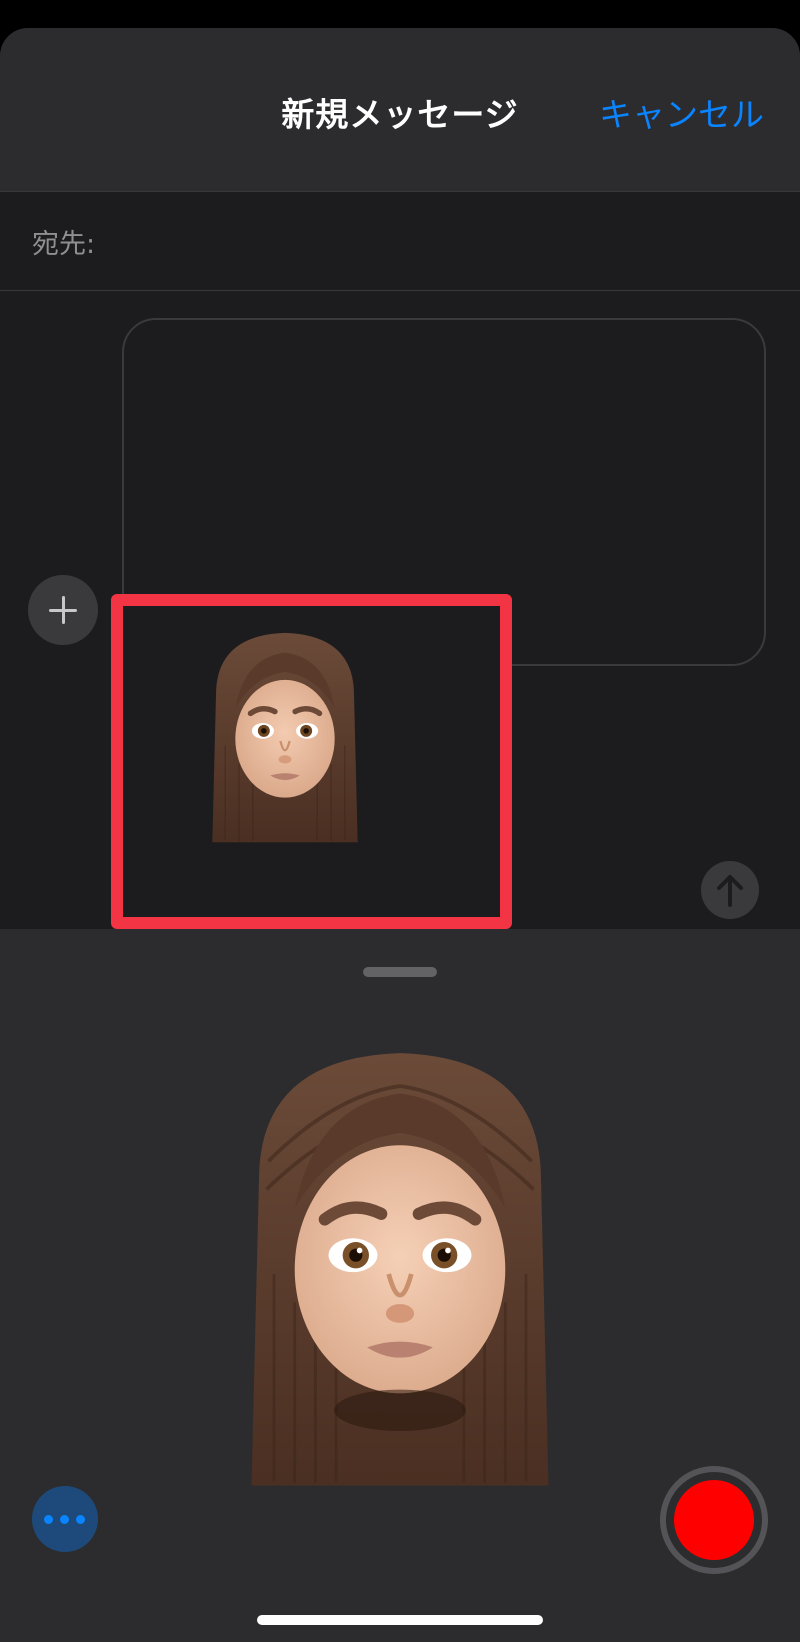 The image size is (800, 1642). I want to click on arrow-up-icon, so click(730, 891).